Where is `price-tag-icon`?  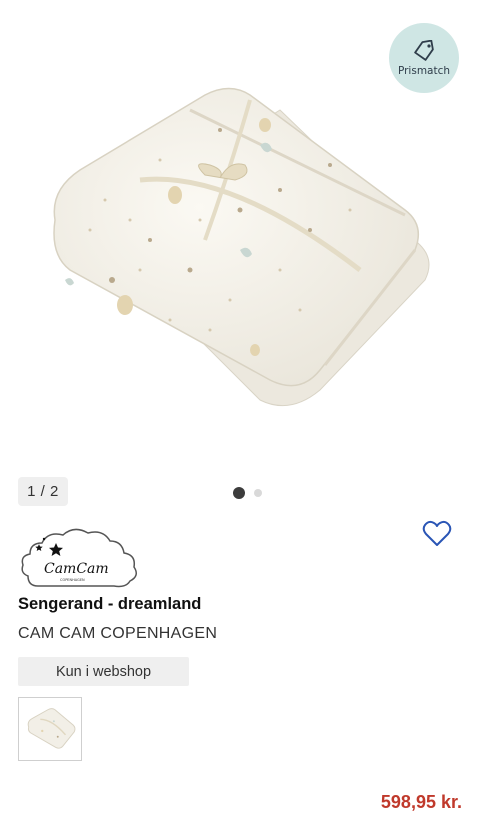
price-tag-icon is located at coordinates (424, 50).